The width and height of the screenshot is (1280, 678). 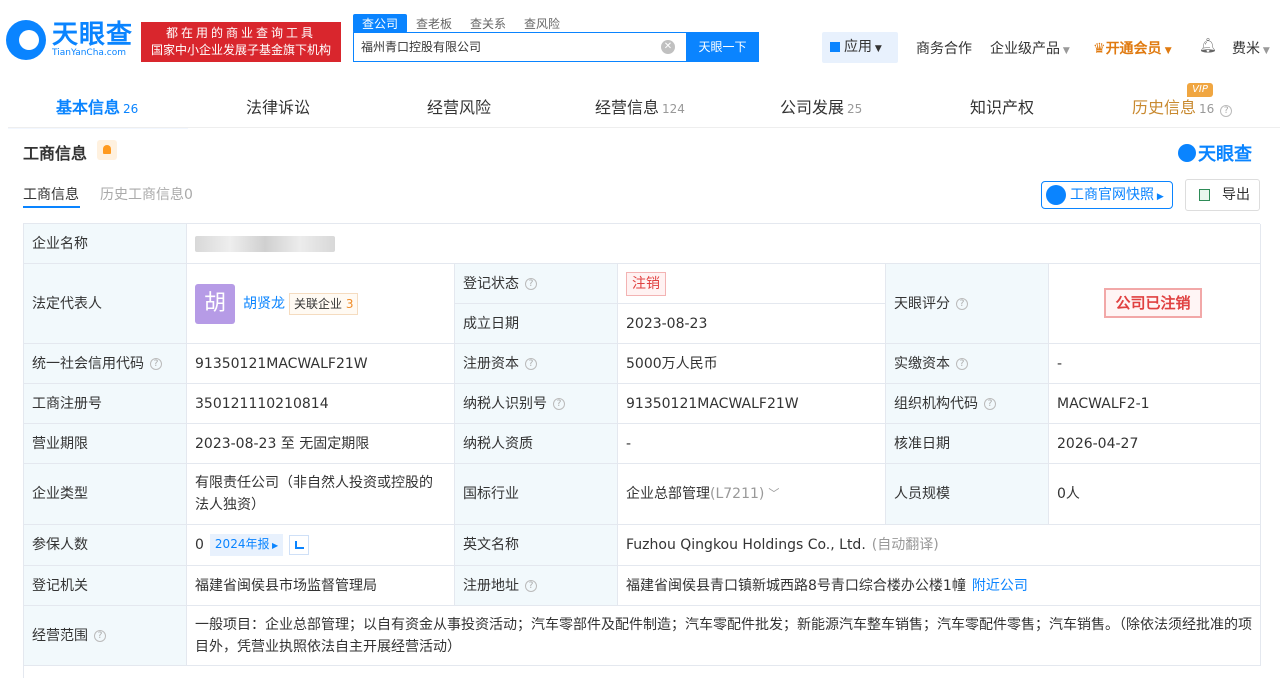 I want to click on industry-name: 企业总部管理, so click(x=668, y=494).